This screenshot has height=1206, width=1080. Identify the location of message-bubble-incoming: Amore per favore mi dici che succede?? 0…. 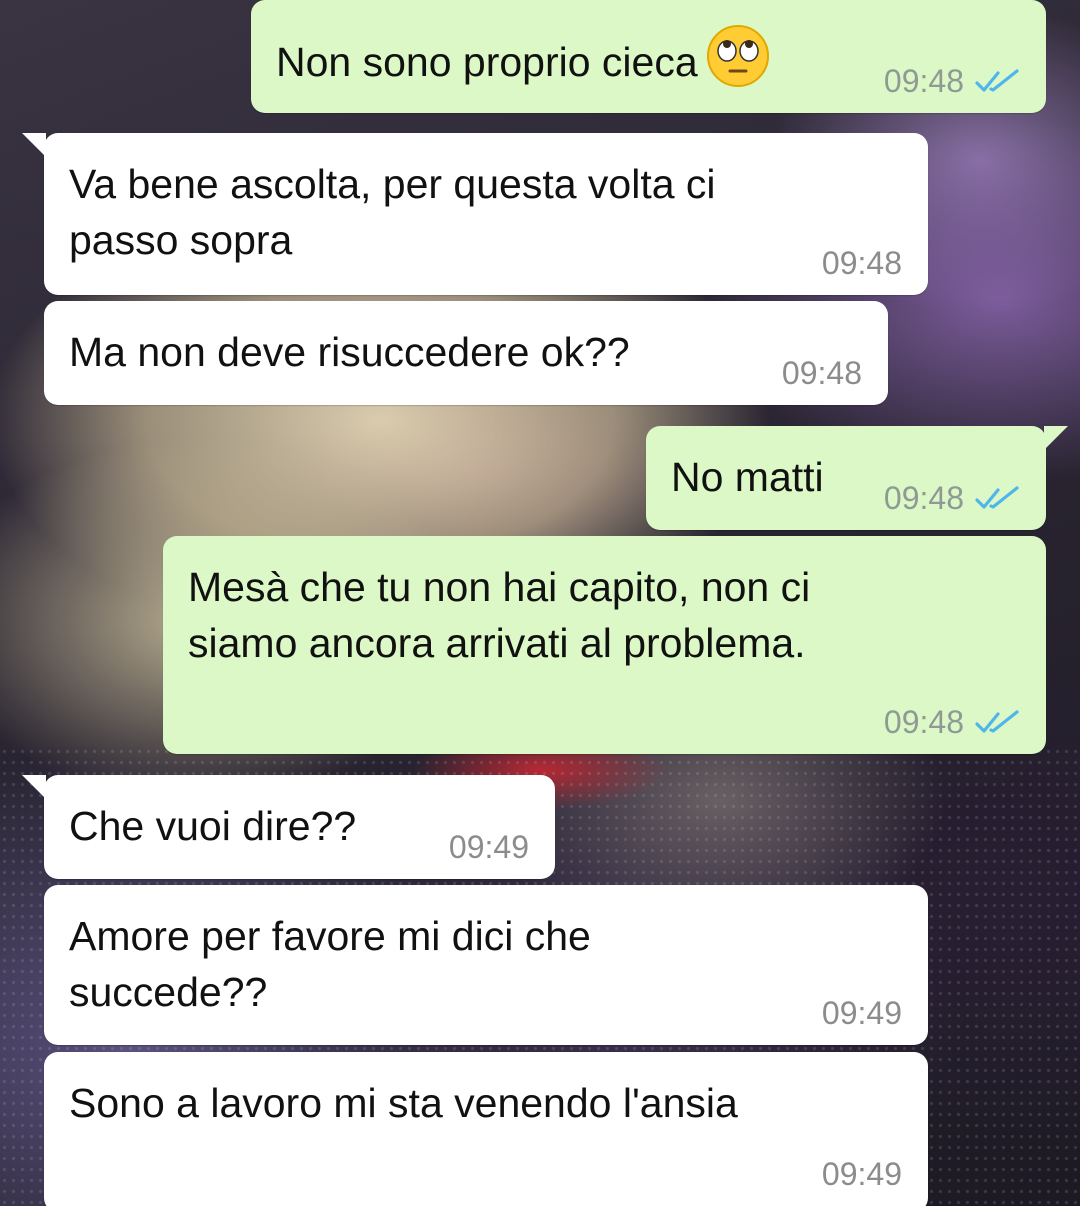
(486, 965).